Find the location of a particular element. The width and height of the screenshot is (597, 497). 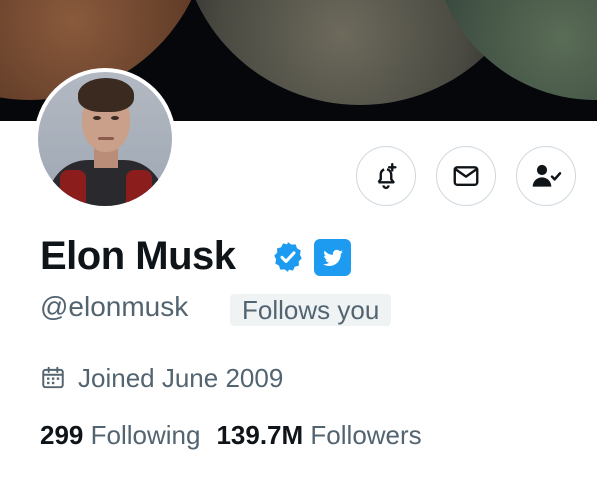

affiliate-badge is located at coordinates (332, 257).